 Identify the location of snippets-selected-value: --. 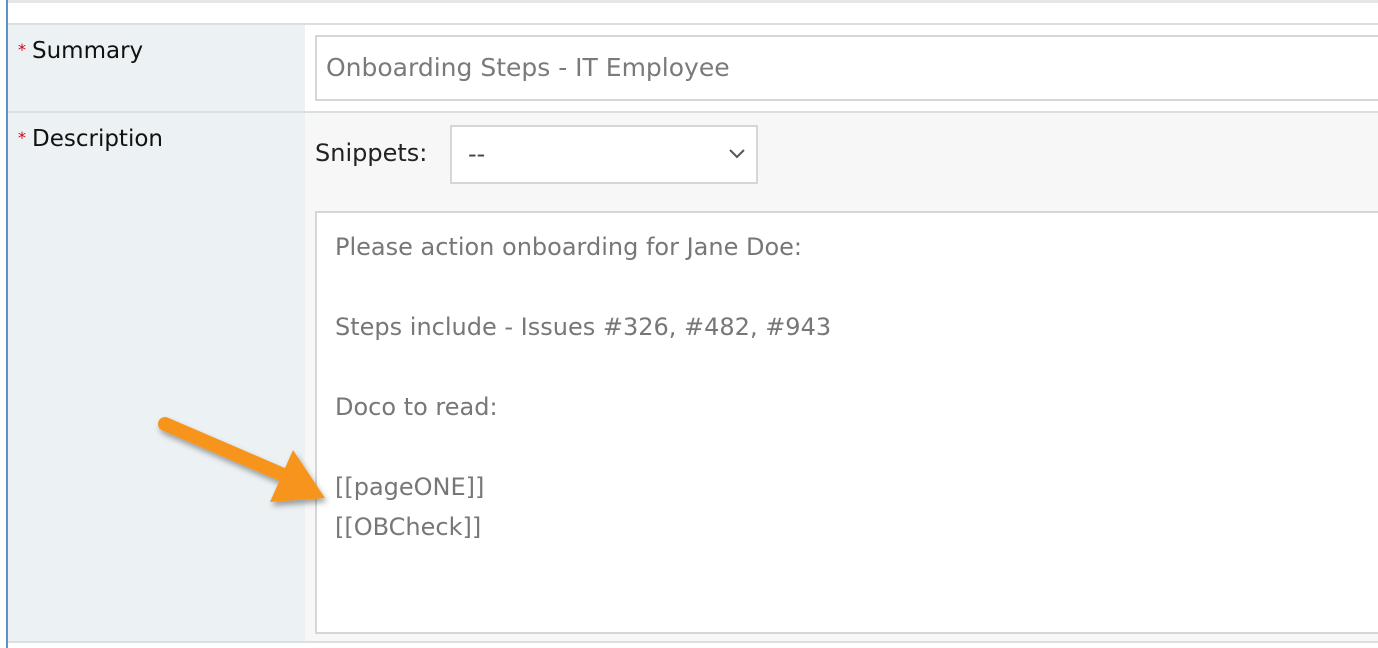
(477, 154).